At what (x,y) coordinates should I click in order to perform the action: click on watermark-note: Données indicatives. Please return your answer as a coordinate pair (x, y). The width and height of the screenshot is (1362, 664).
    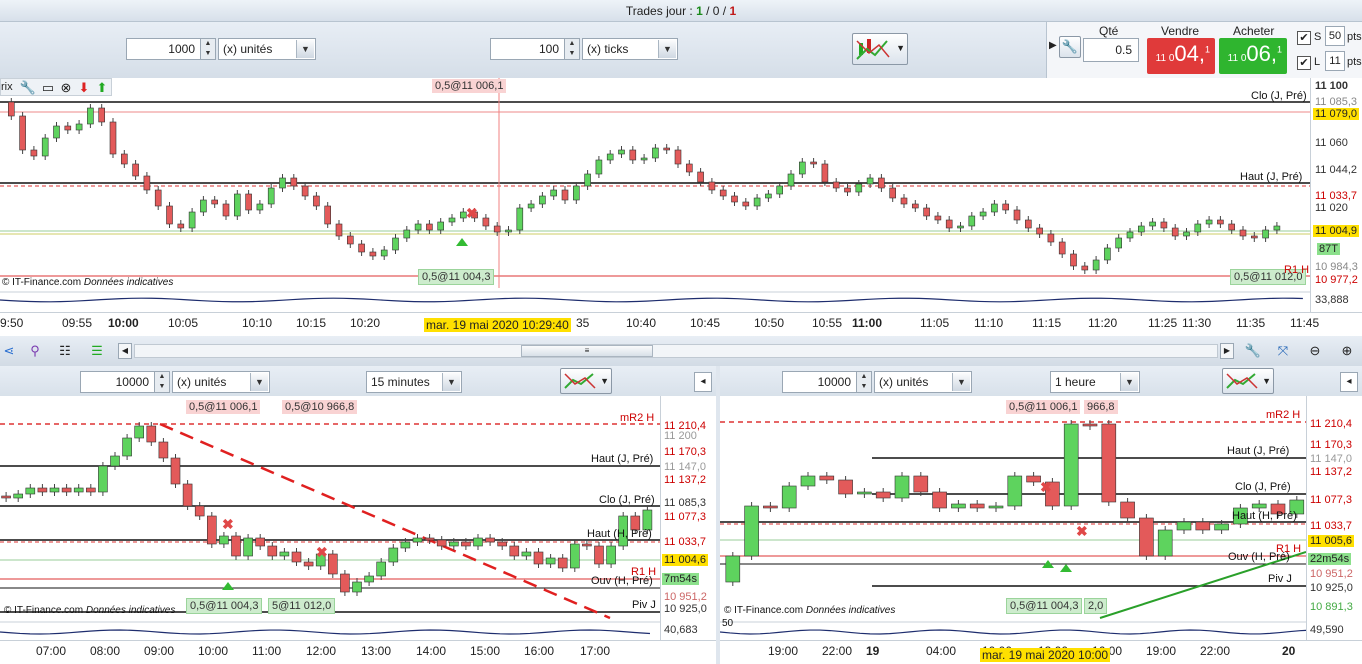
    Looking at the image, I should click on (130, 610).